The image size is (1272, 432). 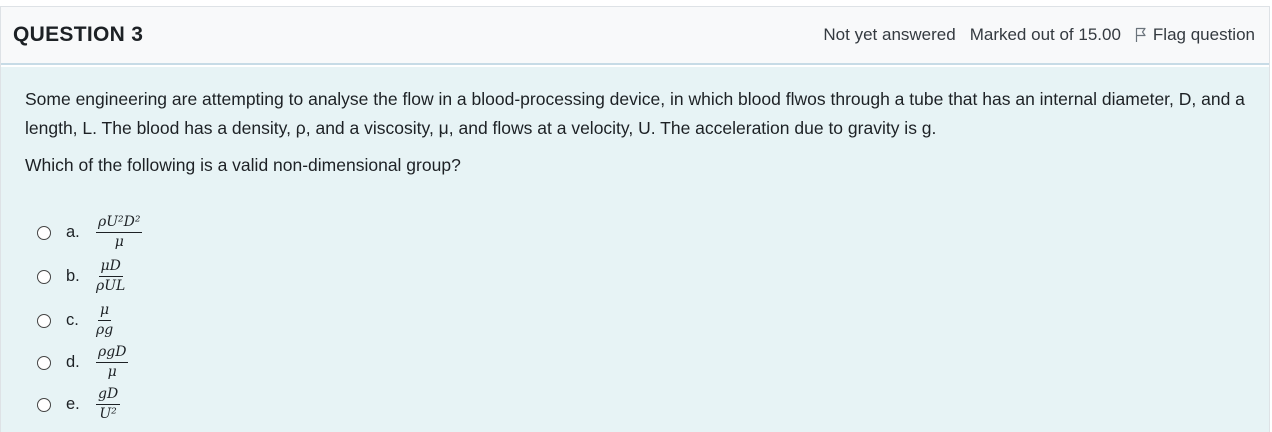 What do you see at coordinates (1045, 34) in the screenshot?
I see `marks-label: Marked out of 15.00` at bounding box center [1045, 34].